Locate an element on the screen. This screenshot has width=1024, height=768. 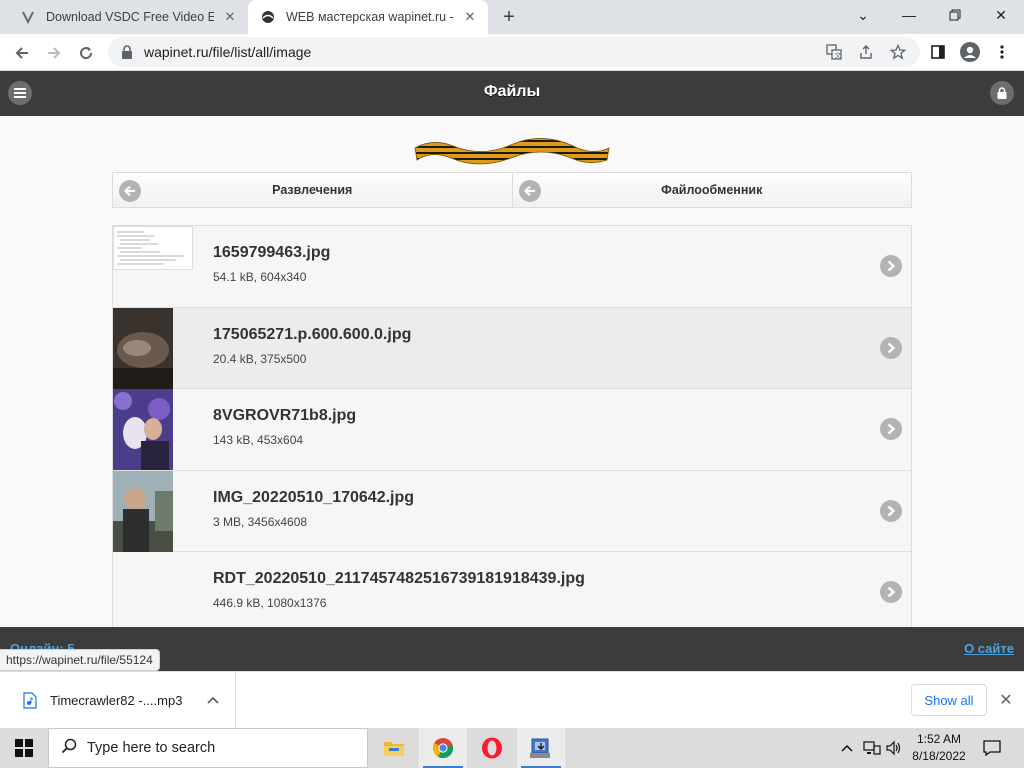
close-window-button: ✕ is located at coordinates (1001, 15).